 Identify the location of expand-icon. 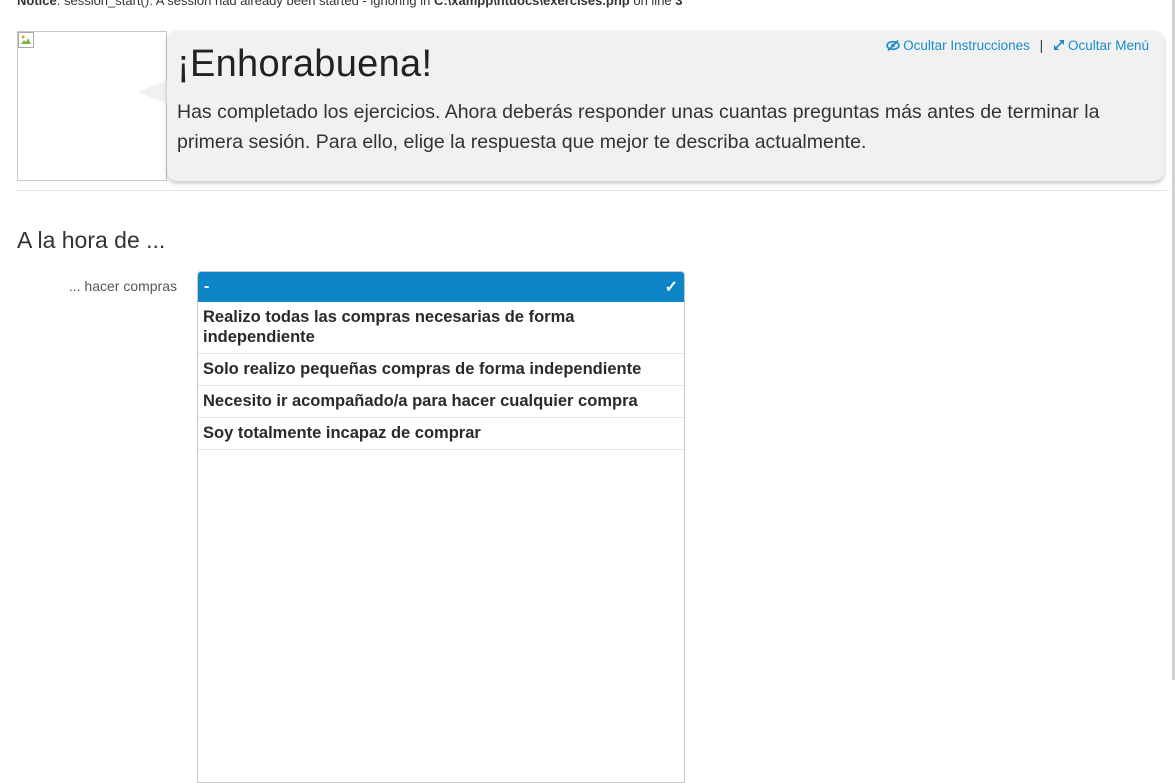
(1059, 45).